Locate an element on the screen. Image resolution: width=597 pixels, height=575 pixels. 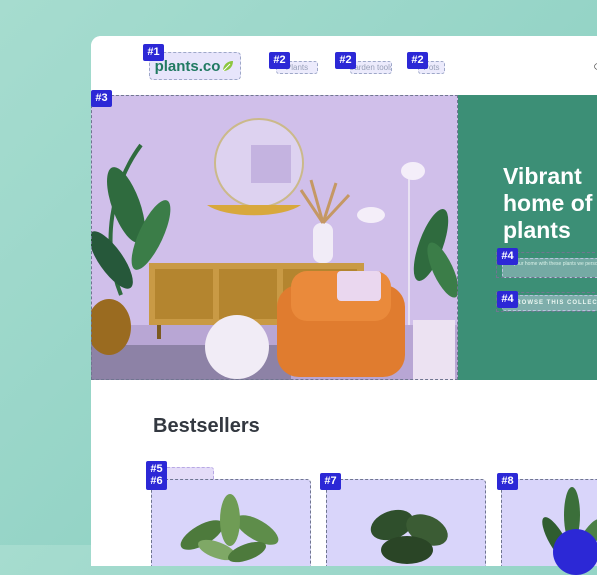
leaf-icon is located at coordinates (228, 66).